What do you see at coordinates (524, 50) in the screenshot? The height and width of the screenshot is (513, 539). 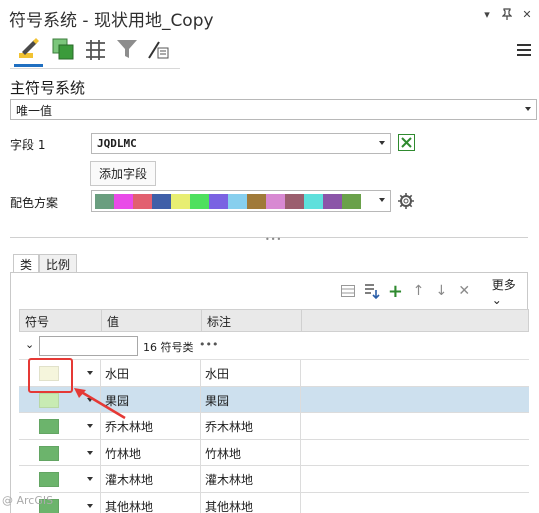 I see `menu-icon` at bounding box center [524, 50].